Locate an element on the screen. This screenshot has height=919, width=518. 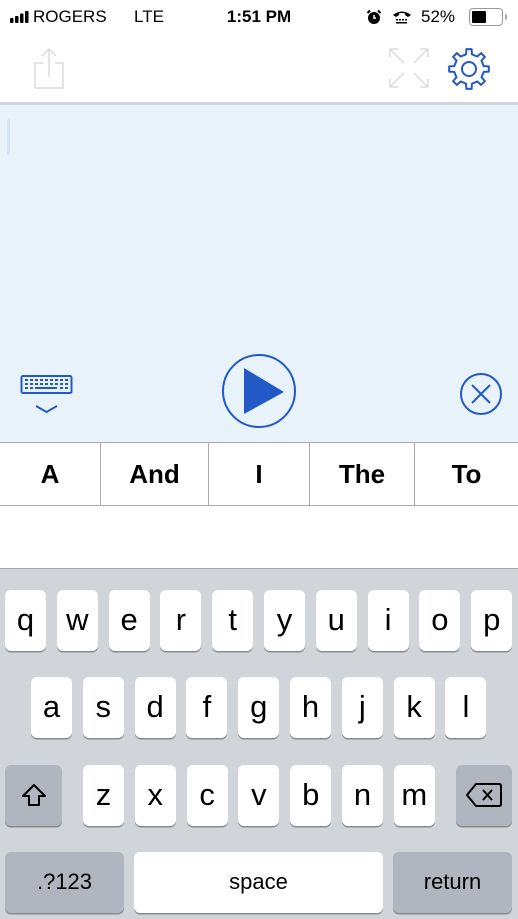
key-o: o is located at coordinates (440, 620).